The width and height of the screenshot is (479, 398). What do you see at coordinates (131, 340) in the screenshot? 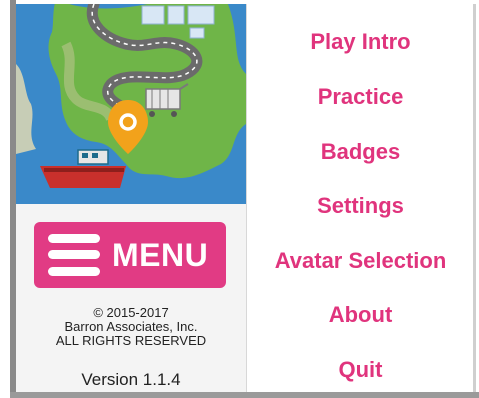
I see `rights-line: ALL RIGHTS RESERVED` at bounding box center [131, 340].